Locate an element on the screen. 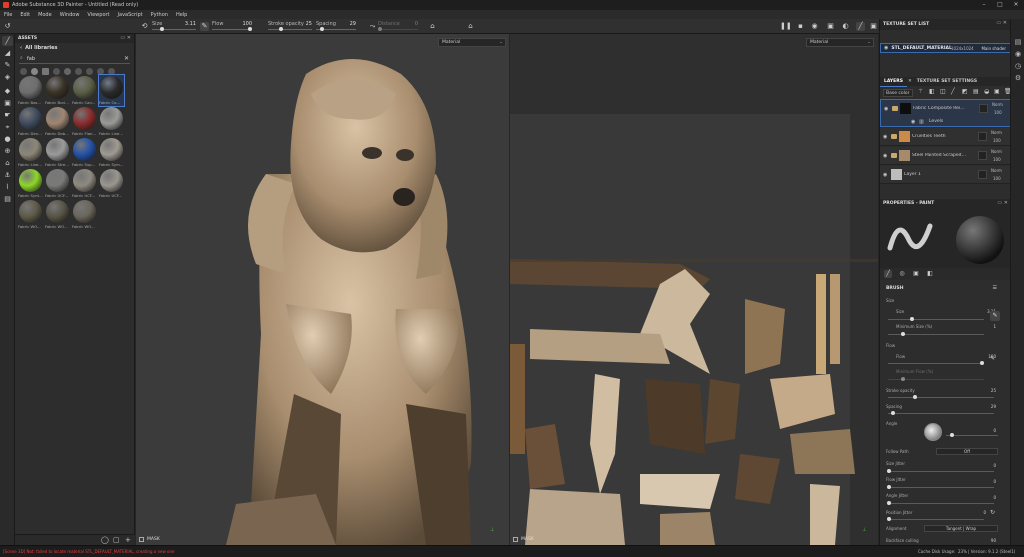 The height and width of the screenshot is (557, 1024). size-jitter-slider-handle is located at coordinates (889, 471).